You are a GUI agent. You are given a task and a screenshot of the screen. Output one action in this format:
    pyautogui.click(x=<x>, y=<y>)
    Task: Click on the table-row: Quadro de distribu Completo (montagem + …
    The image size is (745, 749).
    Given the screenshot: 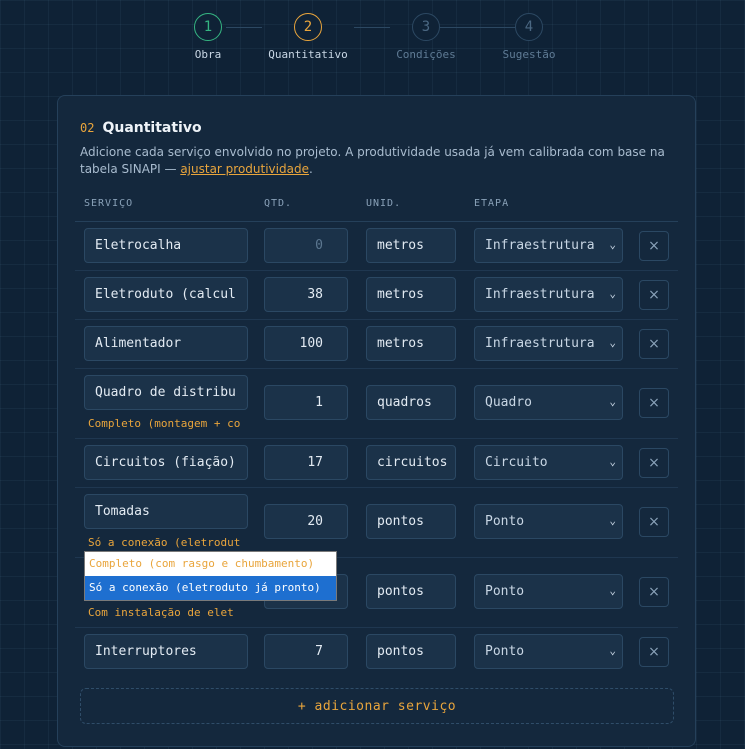 What is the action you would take?
    pyautogui.click(x=376, y=404)
    